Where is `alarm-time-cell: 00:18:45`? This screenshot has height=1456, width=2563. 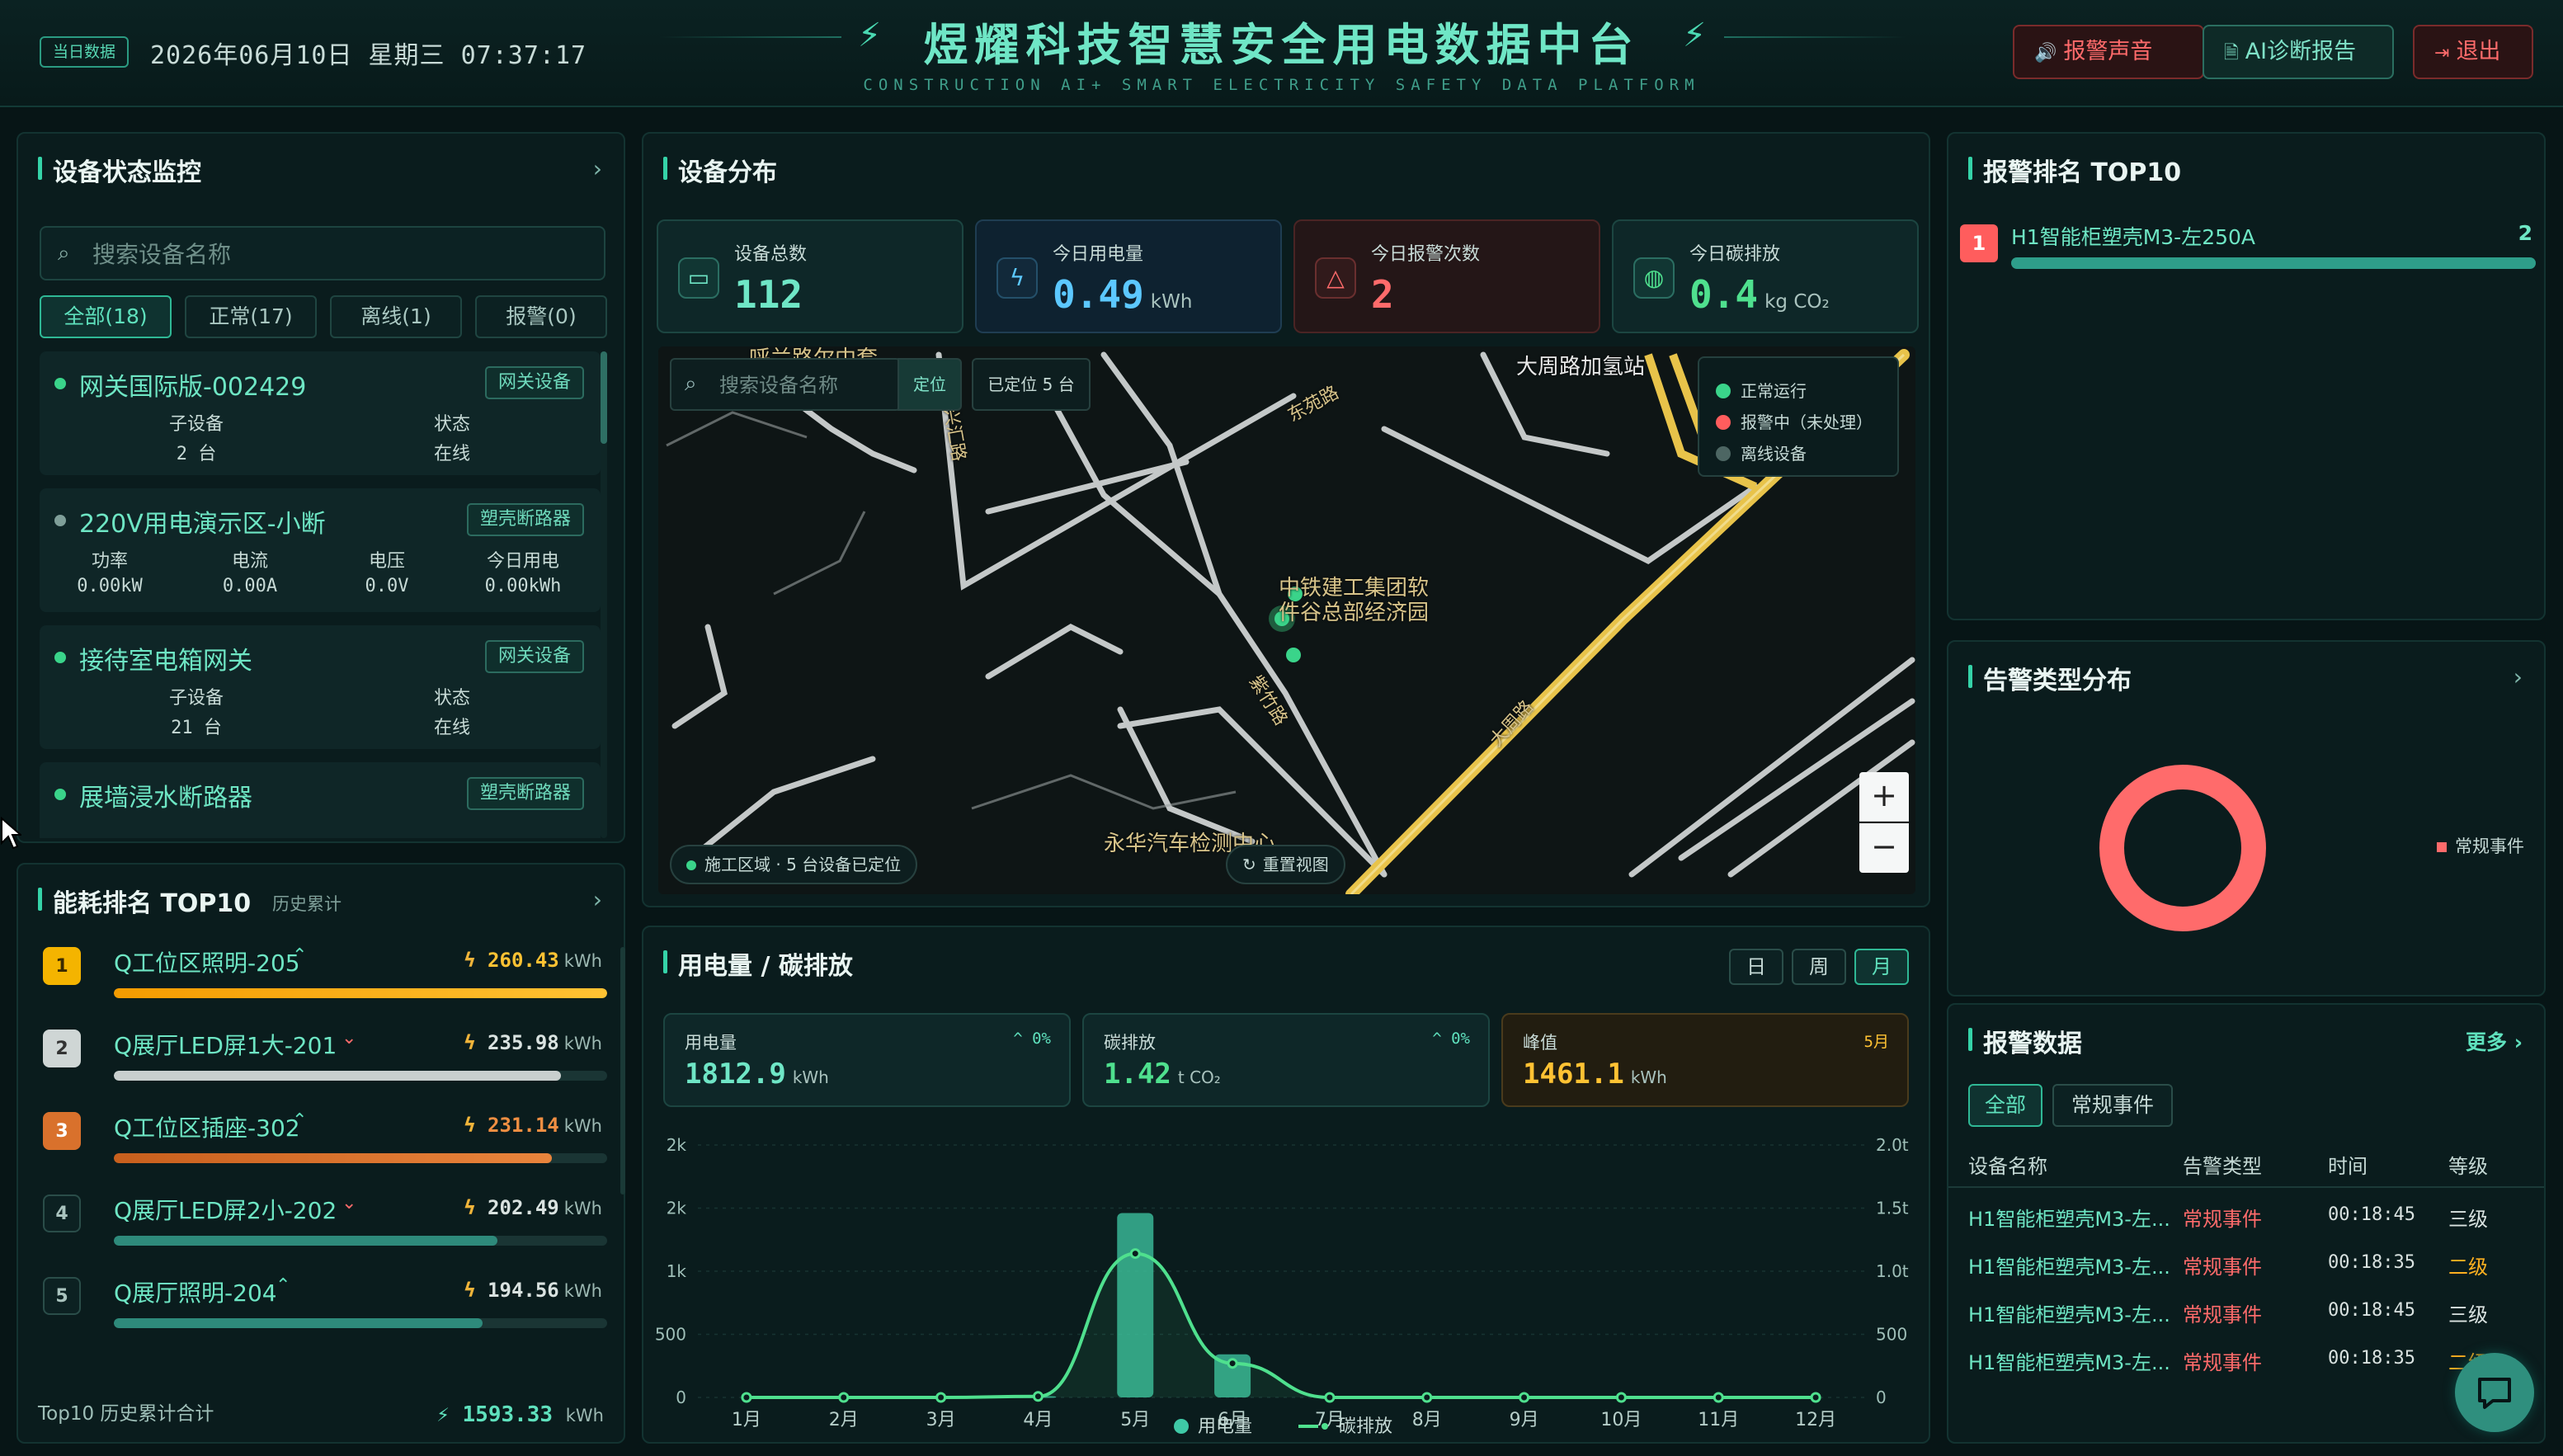 alarm-time-cell: 00:18:45 is located at coordinates (2371, 1214).